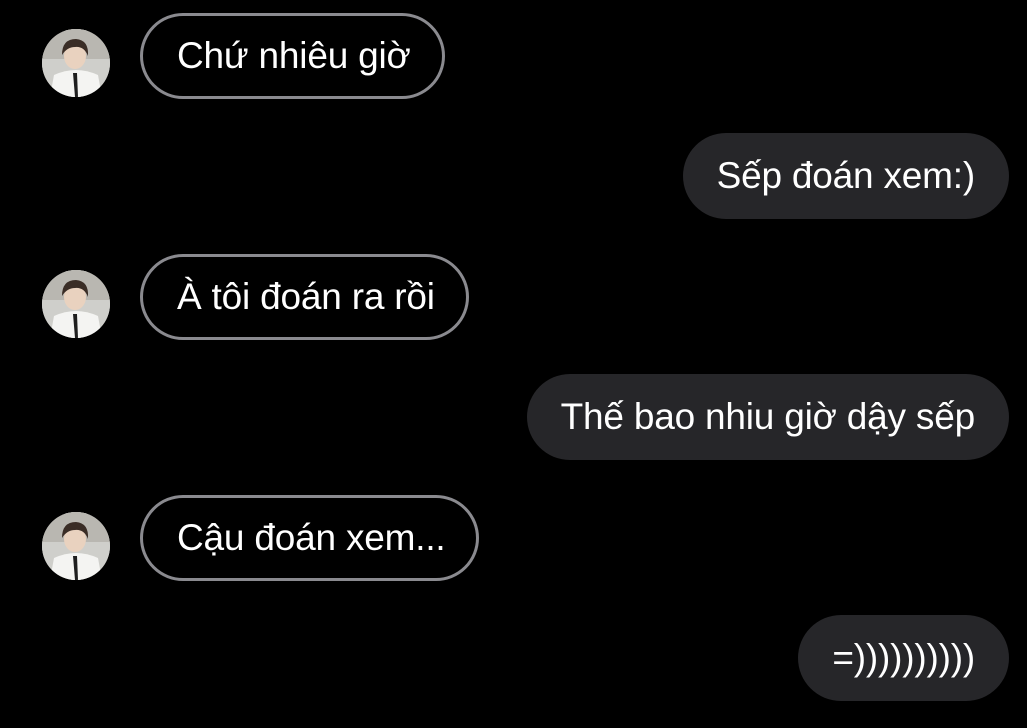 The height and width of the screenshot is (728, 1027). I want to click on message-text: Sếp đoán xem:), so click(846, 175).